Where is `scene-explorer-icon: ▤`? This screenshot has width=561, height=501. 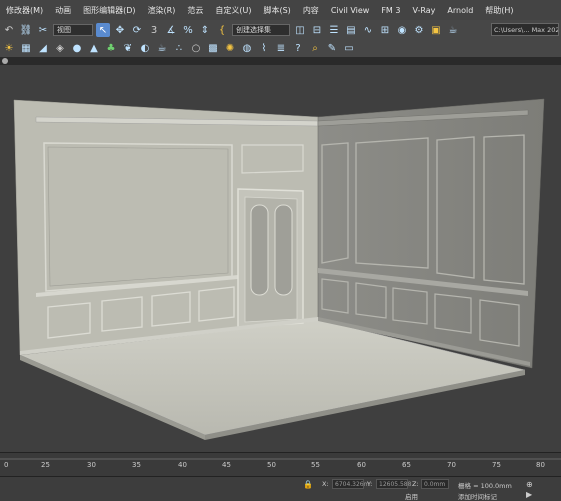
scene-explorer-icon: ▤ is located at coordinates (351, 30).